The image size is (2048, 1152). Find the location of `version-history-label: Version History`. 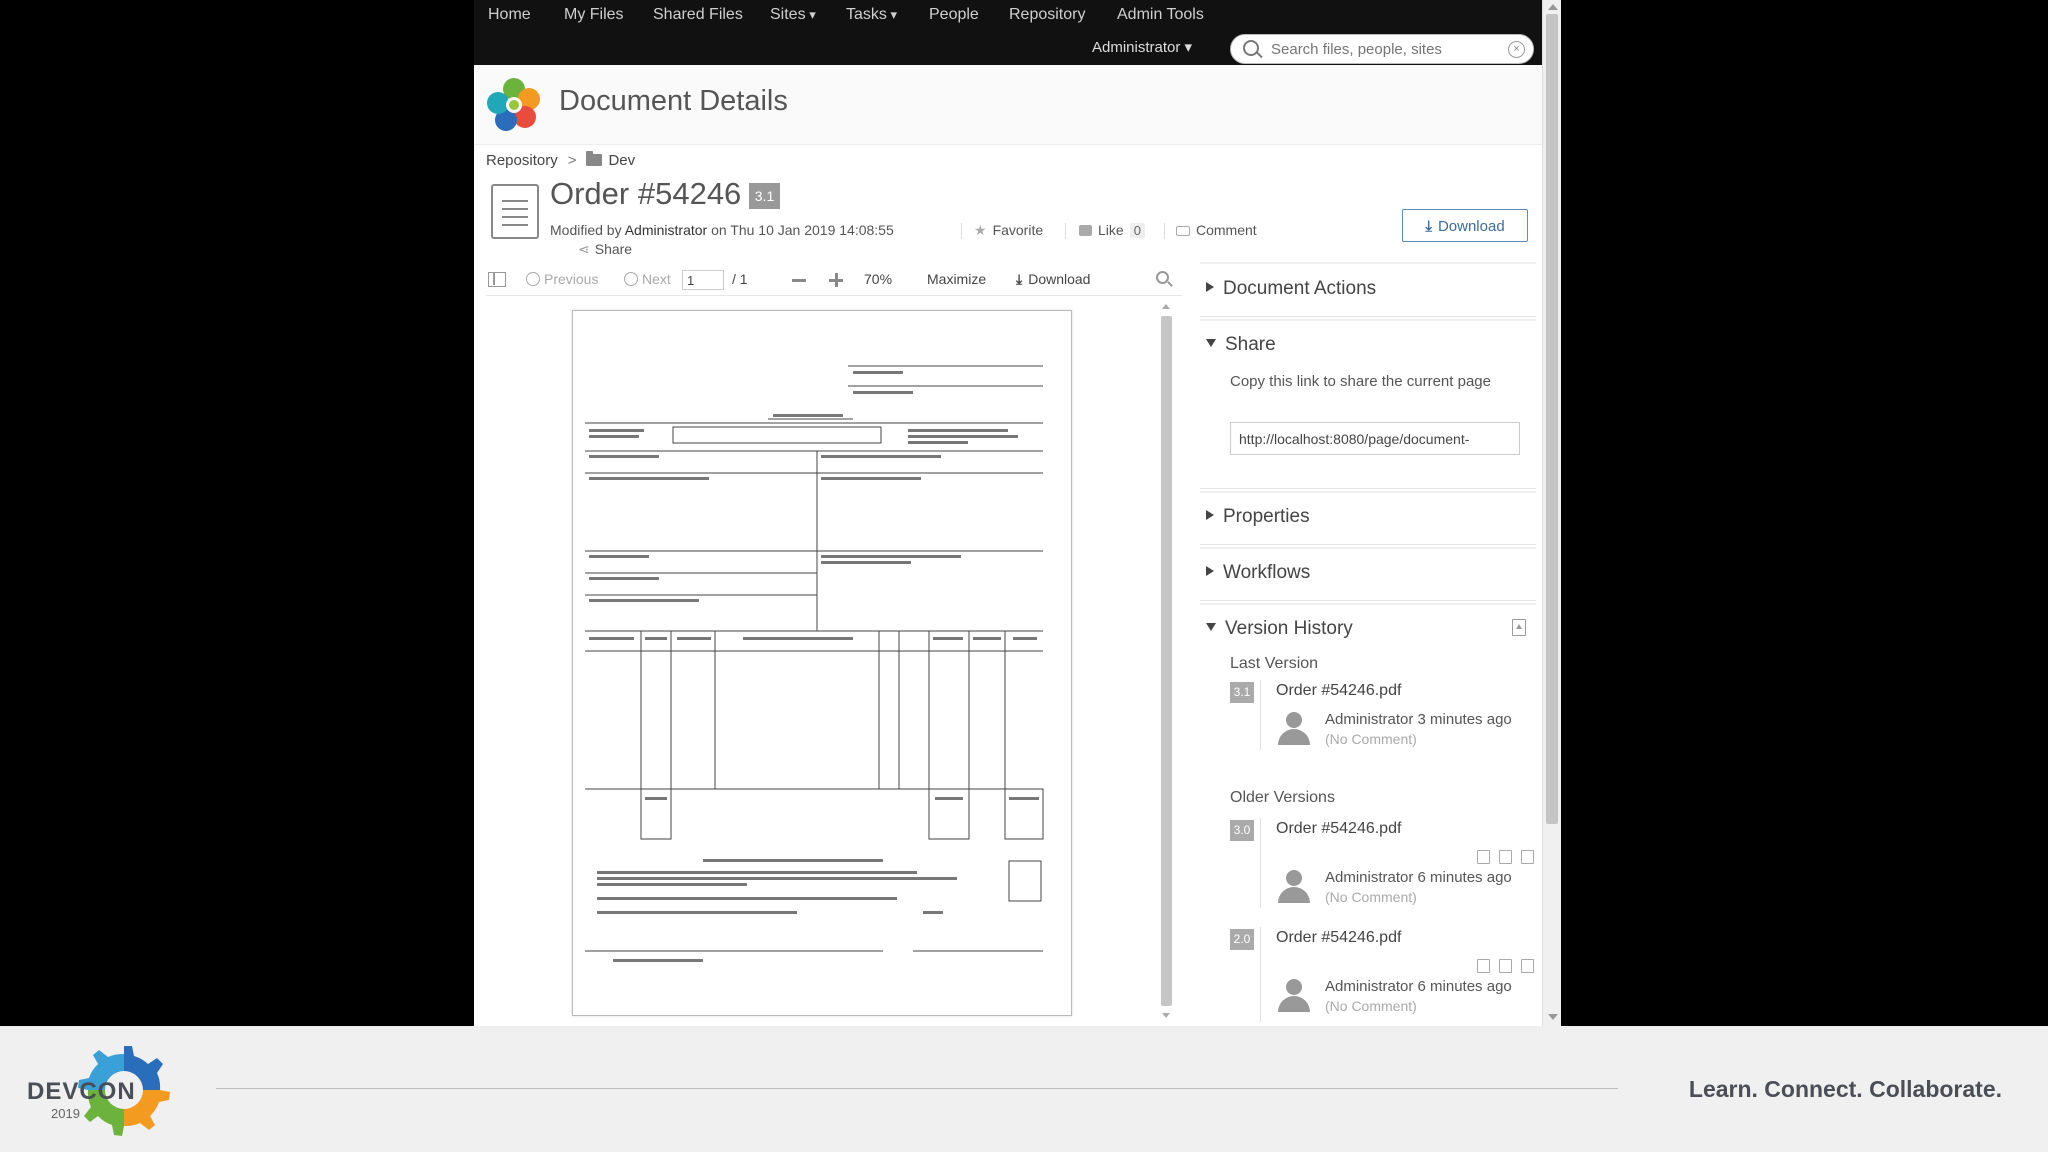

version-history-label: Version History is located at coordinates (1289, 628).